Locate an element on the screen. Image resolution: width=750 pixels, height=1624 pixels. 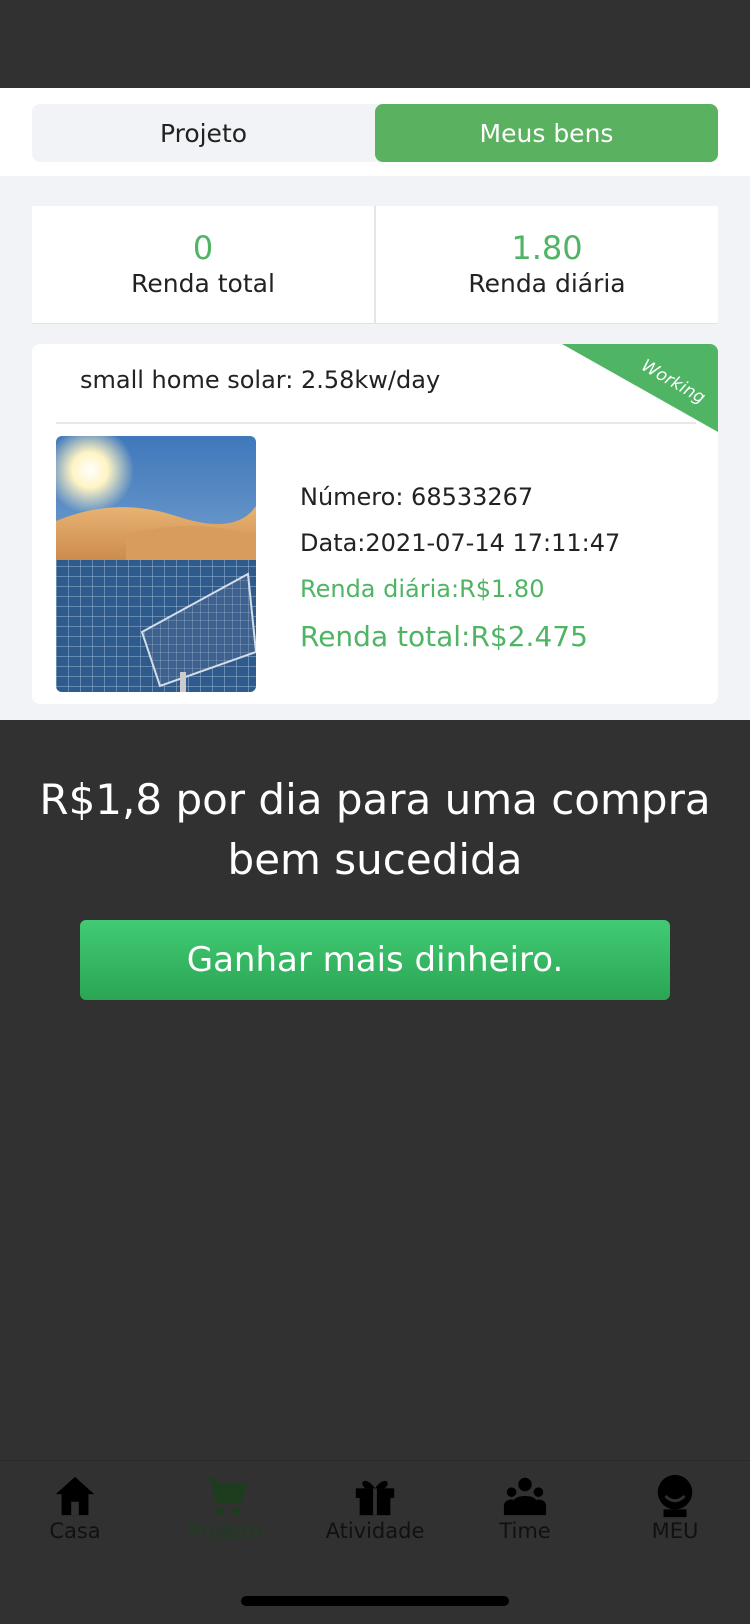
nav-label: MEU is located at coordinates (675, 1531).